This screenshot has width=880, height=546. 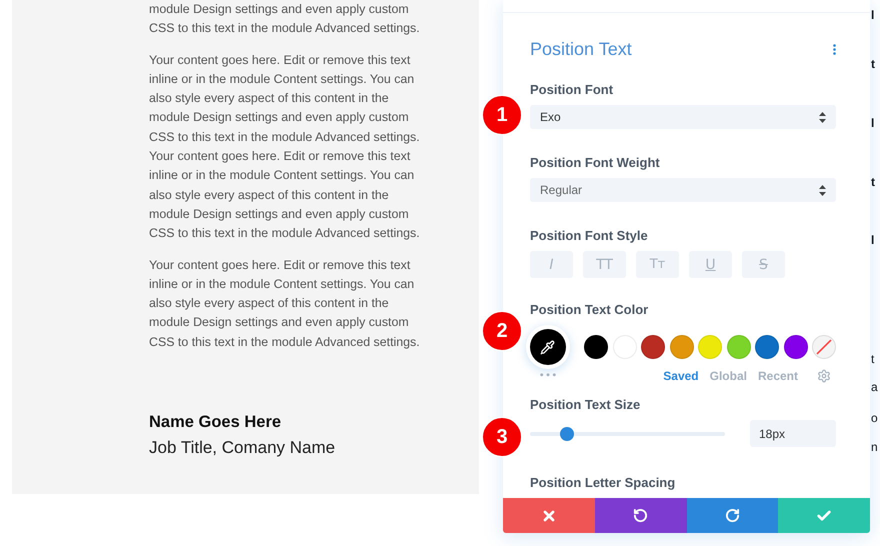 What do you see at coordinates (502, 331) in the screenshot?
I see `step-badge: 2` at bounding box center [502, 331].